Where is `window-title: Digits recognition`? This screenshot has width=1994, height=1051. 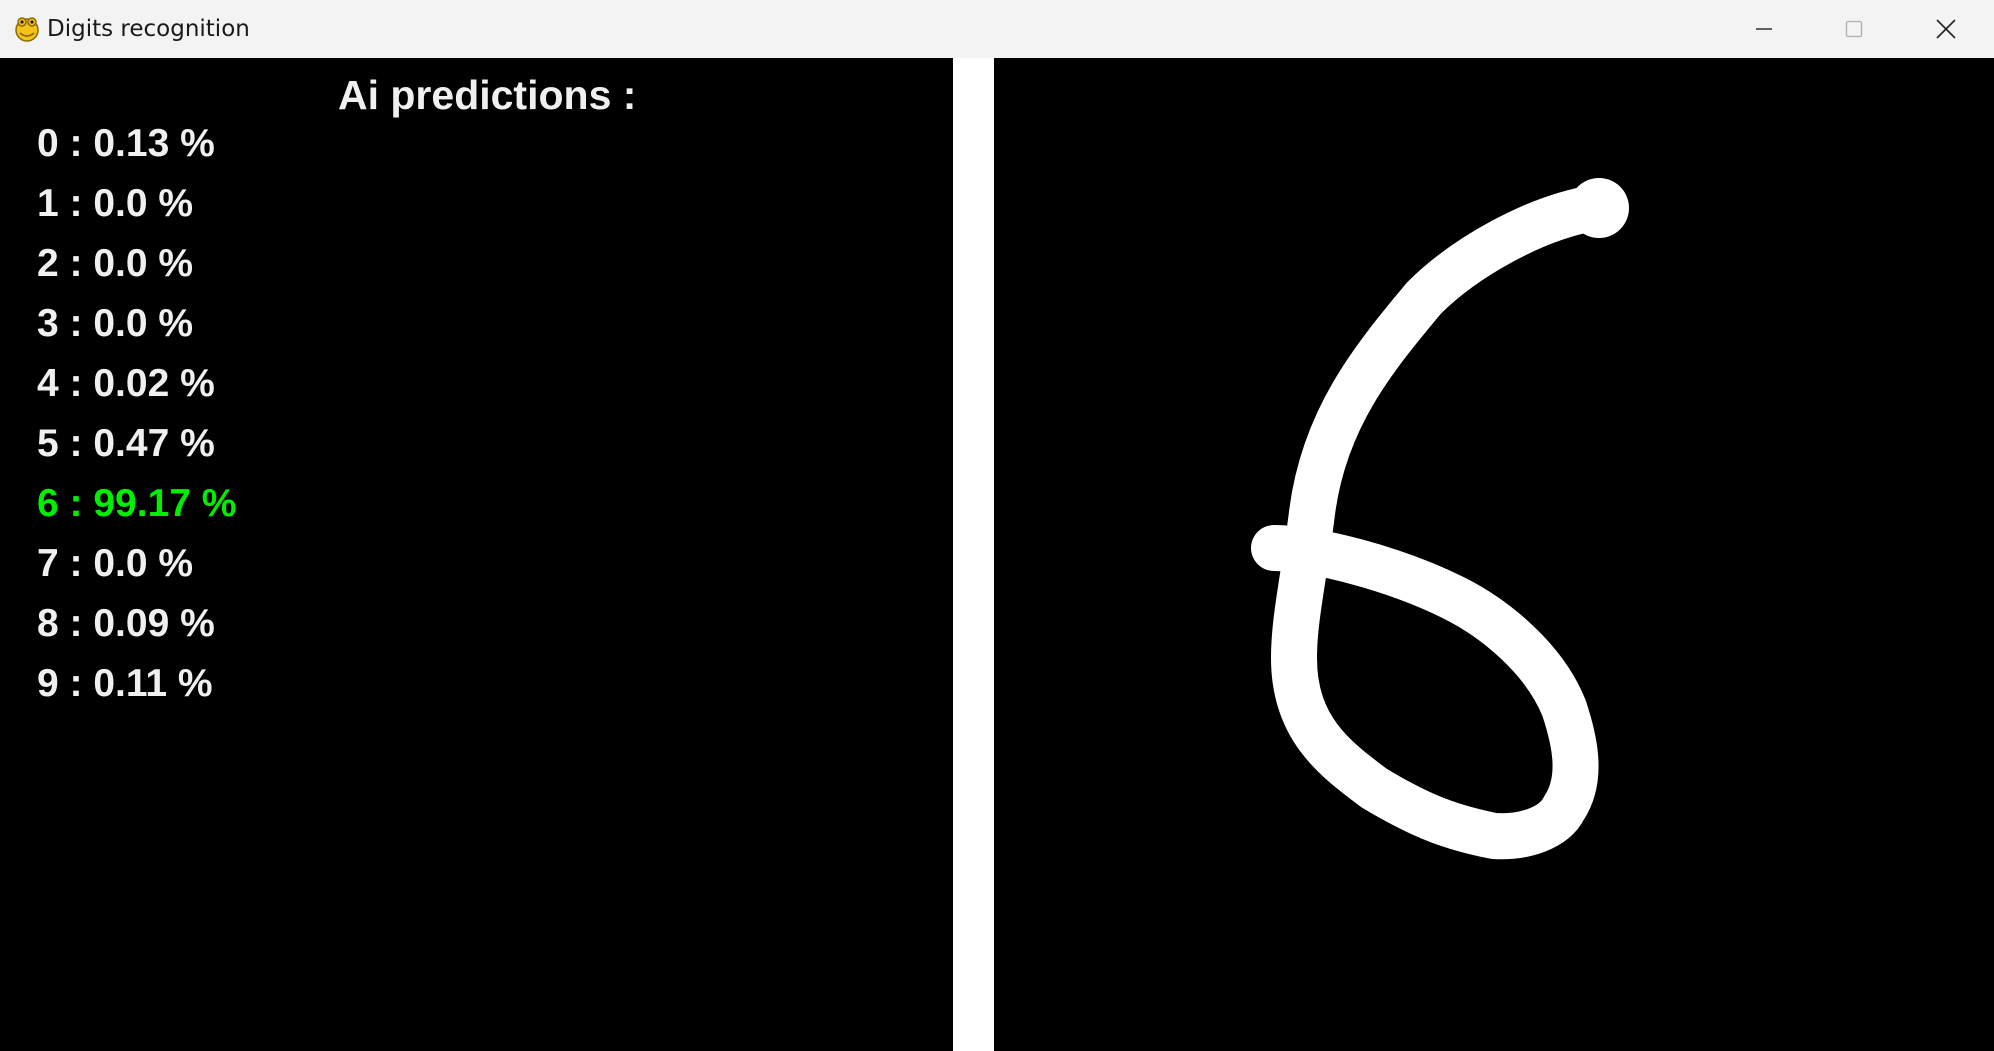
window-title: Digits recognition is located at coordinates (148, 29).